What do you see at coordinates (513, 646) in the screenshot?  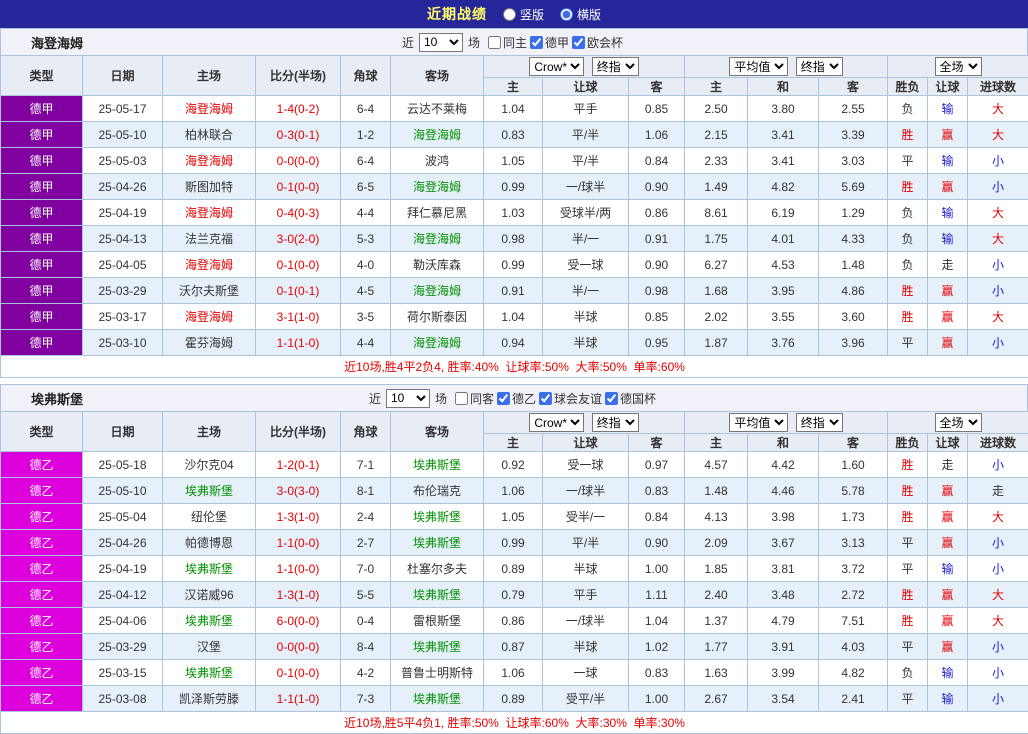 I see `asian-home-odds: 0.87` at bounding box center [513, 646].